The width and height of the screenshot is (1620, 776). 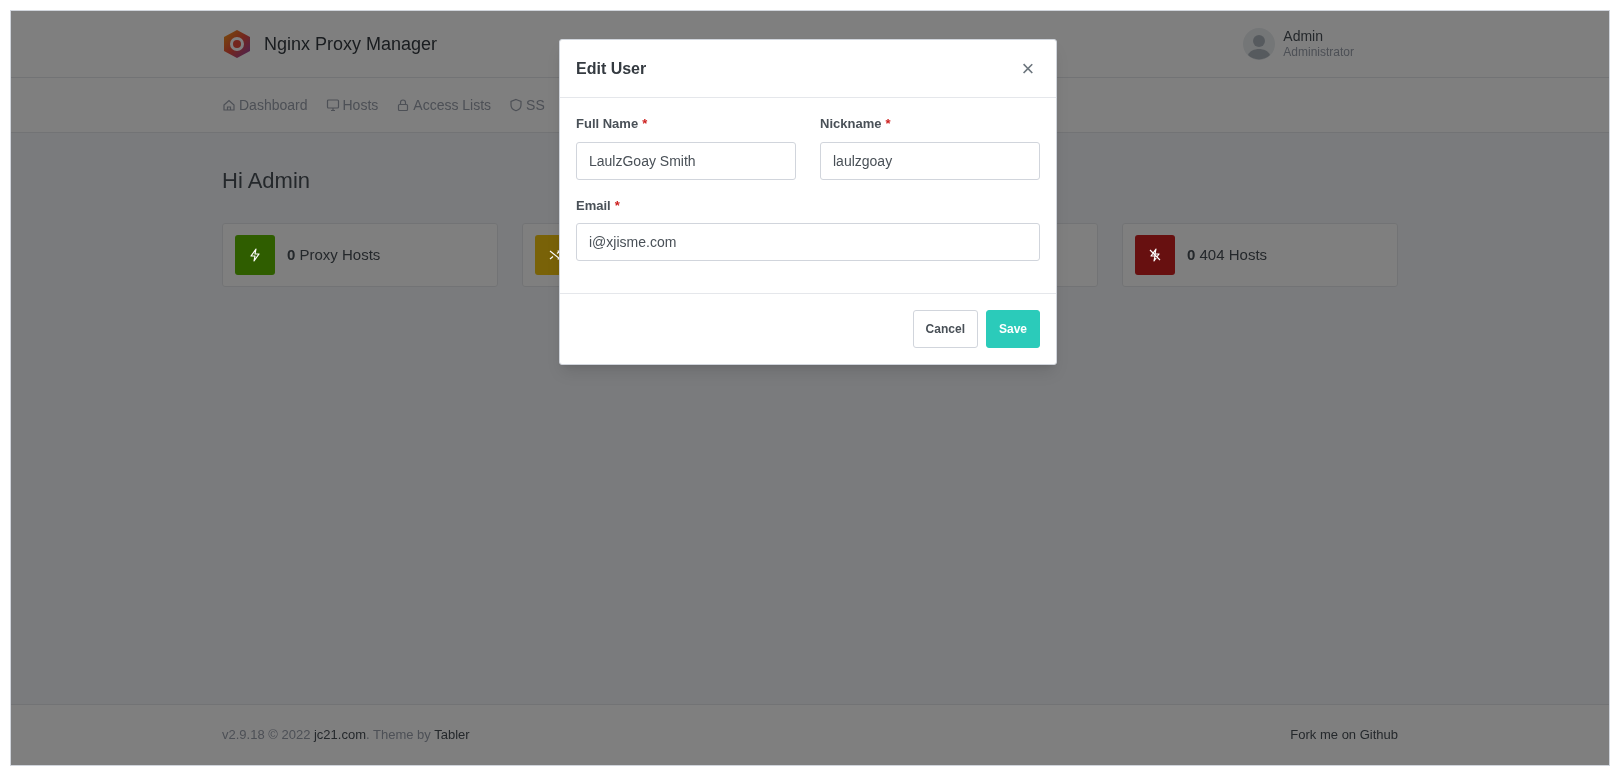 What do you see at coordinates (593, 205) in the screenshot?
I see `field-label: Email` at bounding box center [593, 205].